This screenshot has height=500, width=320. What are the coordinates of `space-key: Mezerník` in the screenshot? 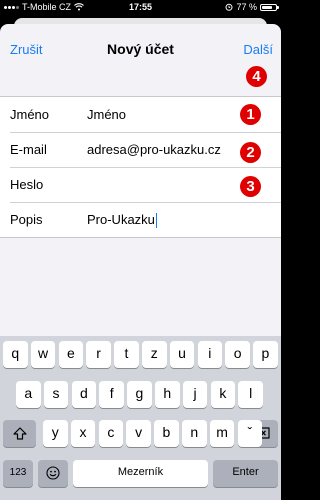 It's located at (140, 473).